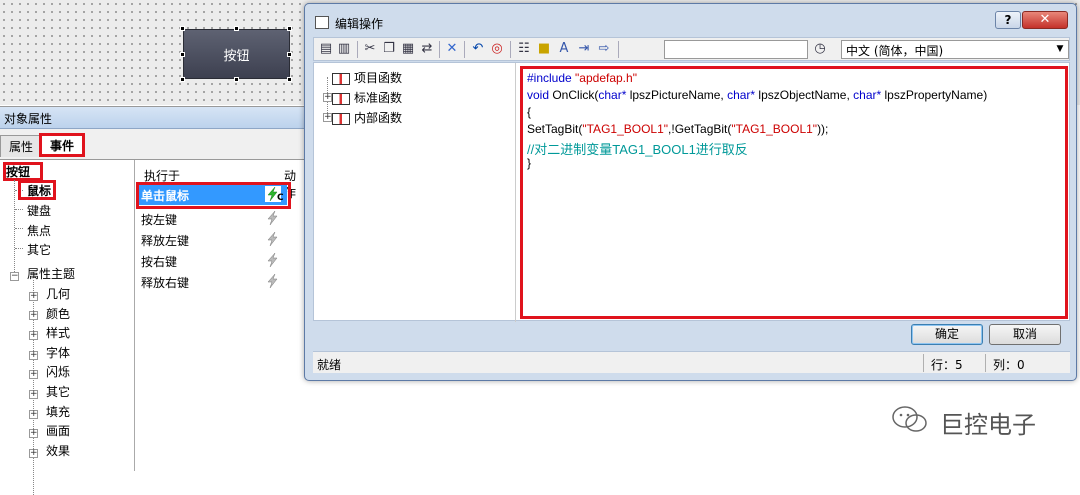  What do you see at coordinates (58, 313) in the screenshot?
I see `tree-item-color: 颜色` at bounding box center [58, 313].